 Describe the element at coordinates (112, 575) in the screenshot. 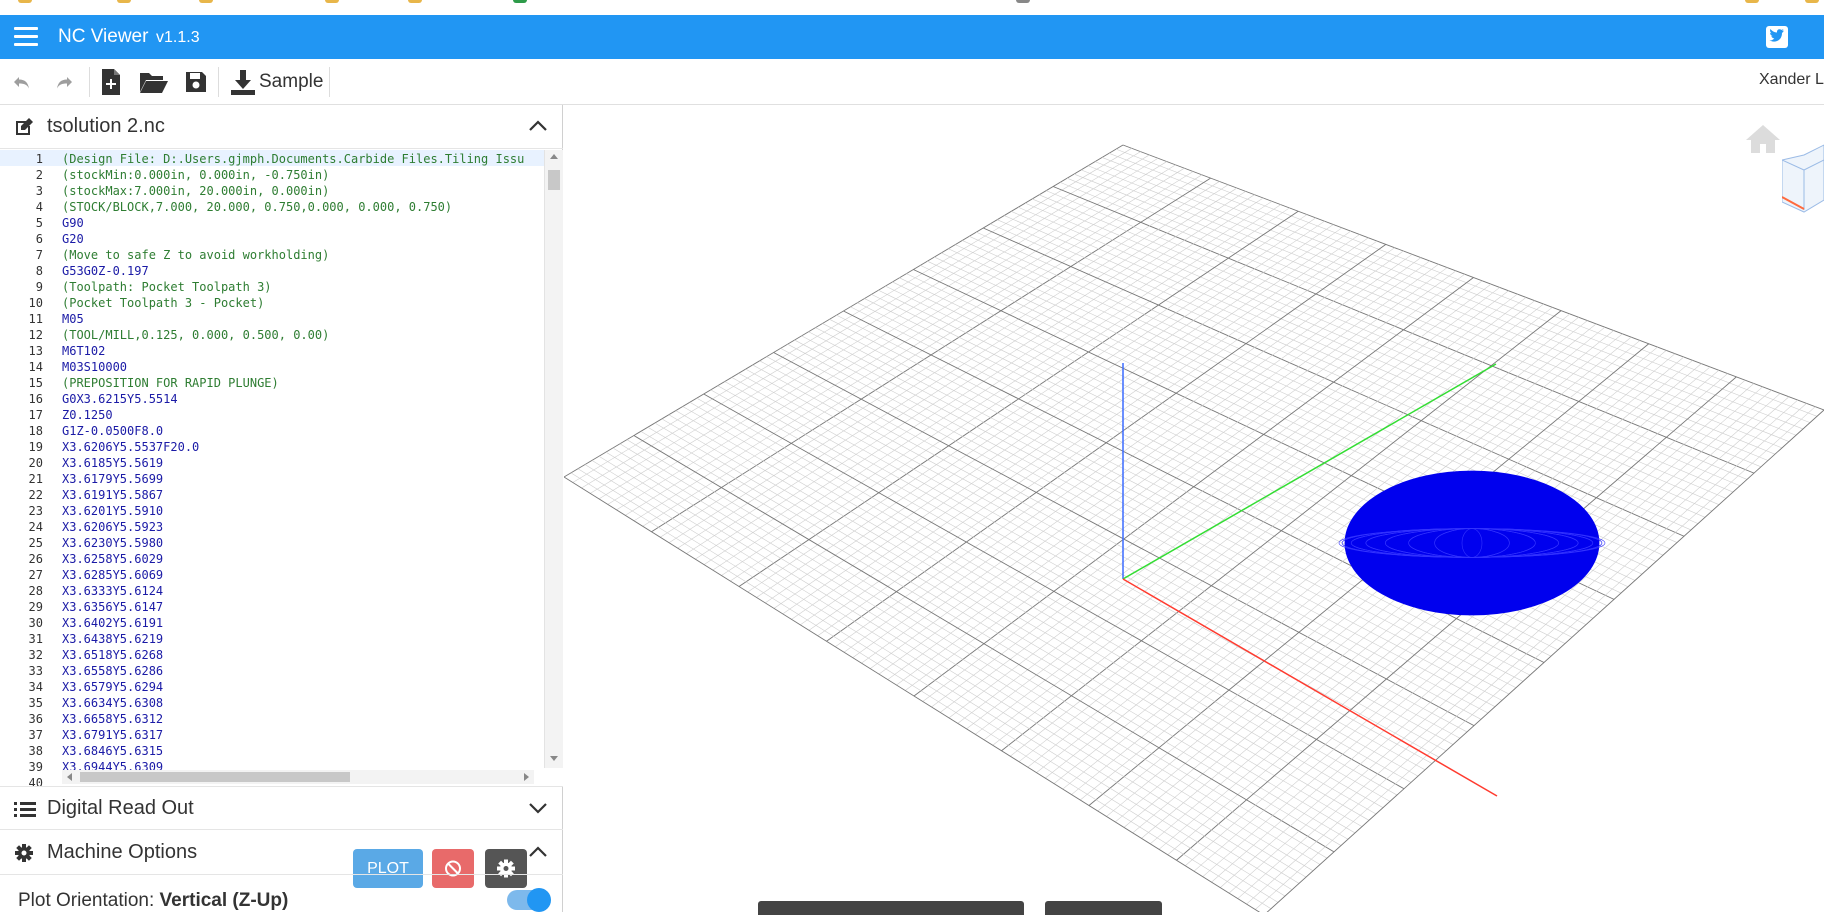

I see `code-line: X3.6285Y5.6069` at that location.